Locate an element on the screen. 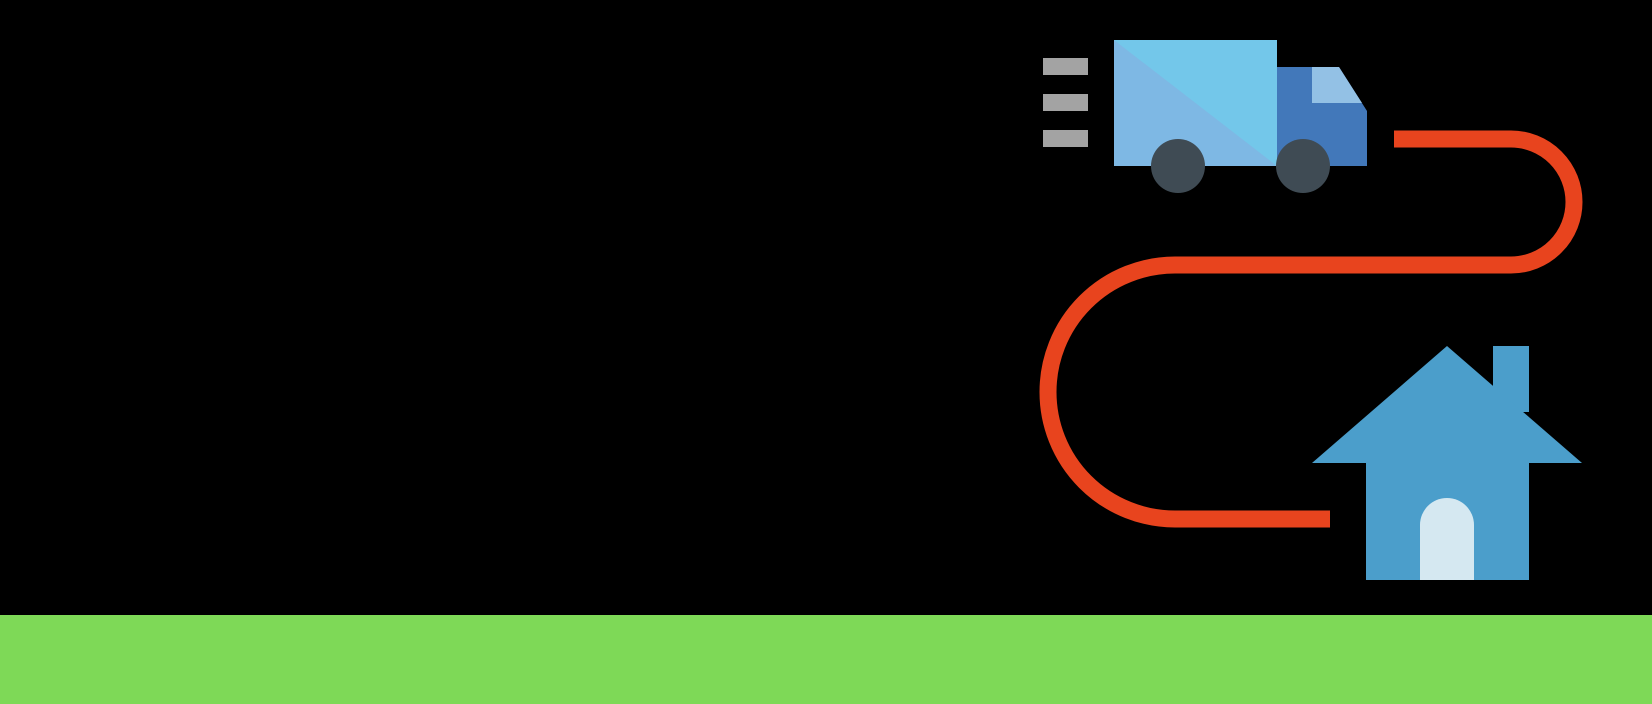  ground-strip is located at coordinates (826, 659).